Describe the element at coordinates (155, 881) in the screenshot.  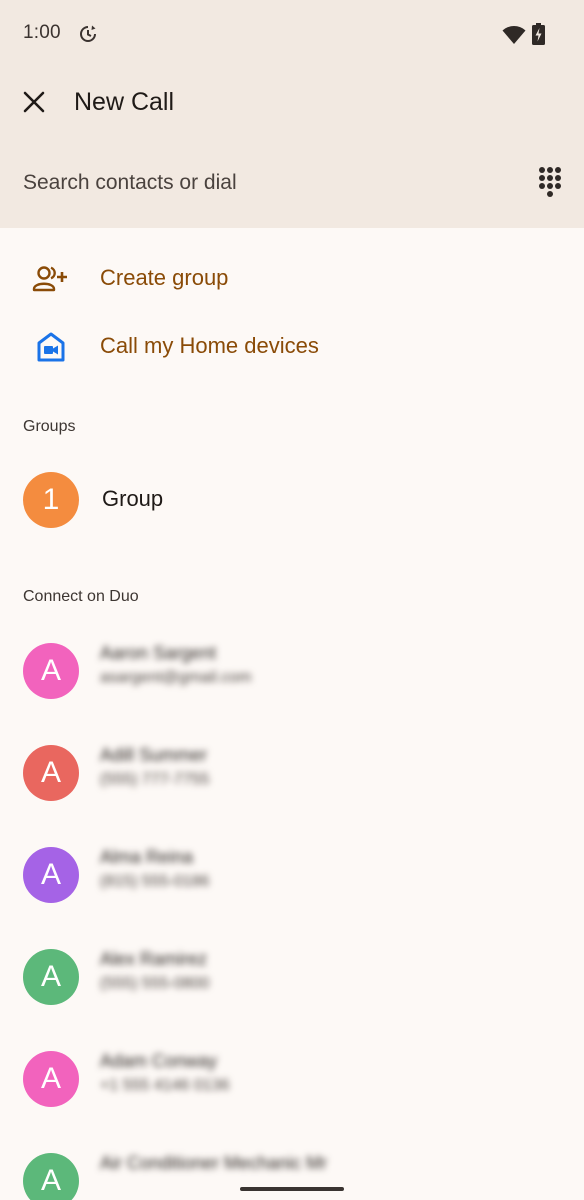
I see `contact-detail: (815) 555-0186` at that location.